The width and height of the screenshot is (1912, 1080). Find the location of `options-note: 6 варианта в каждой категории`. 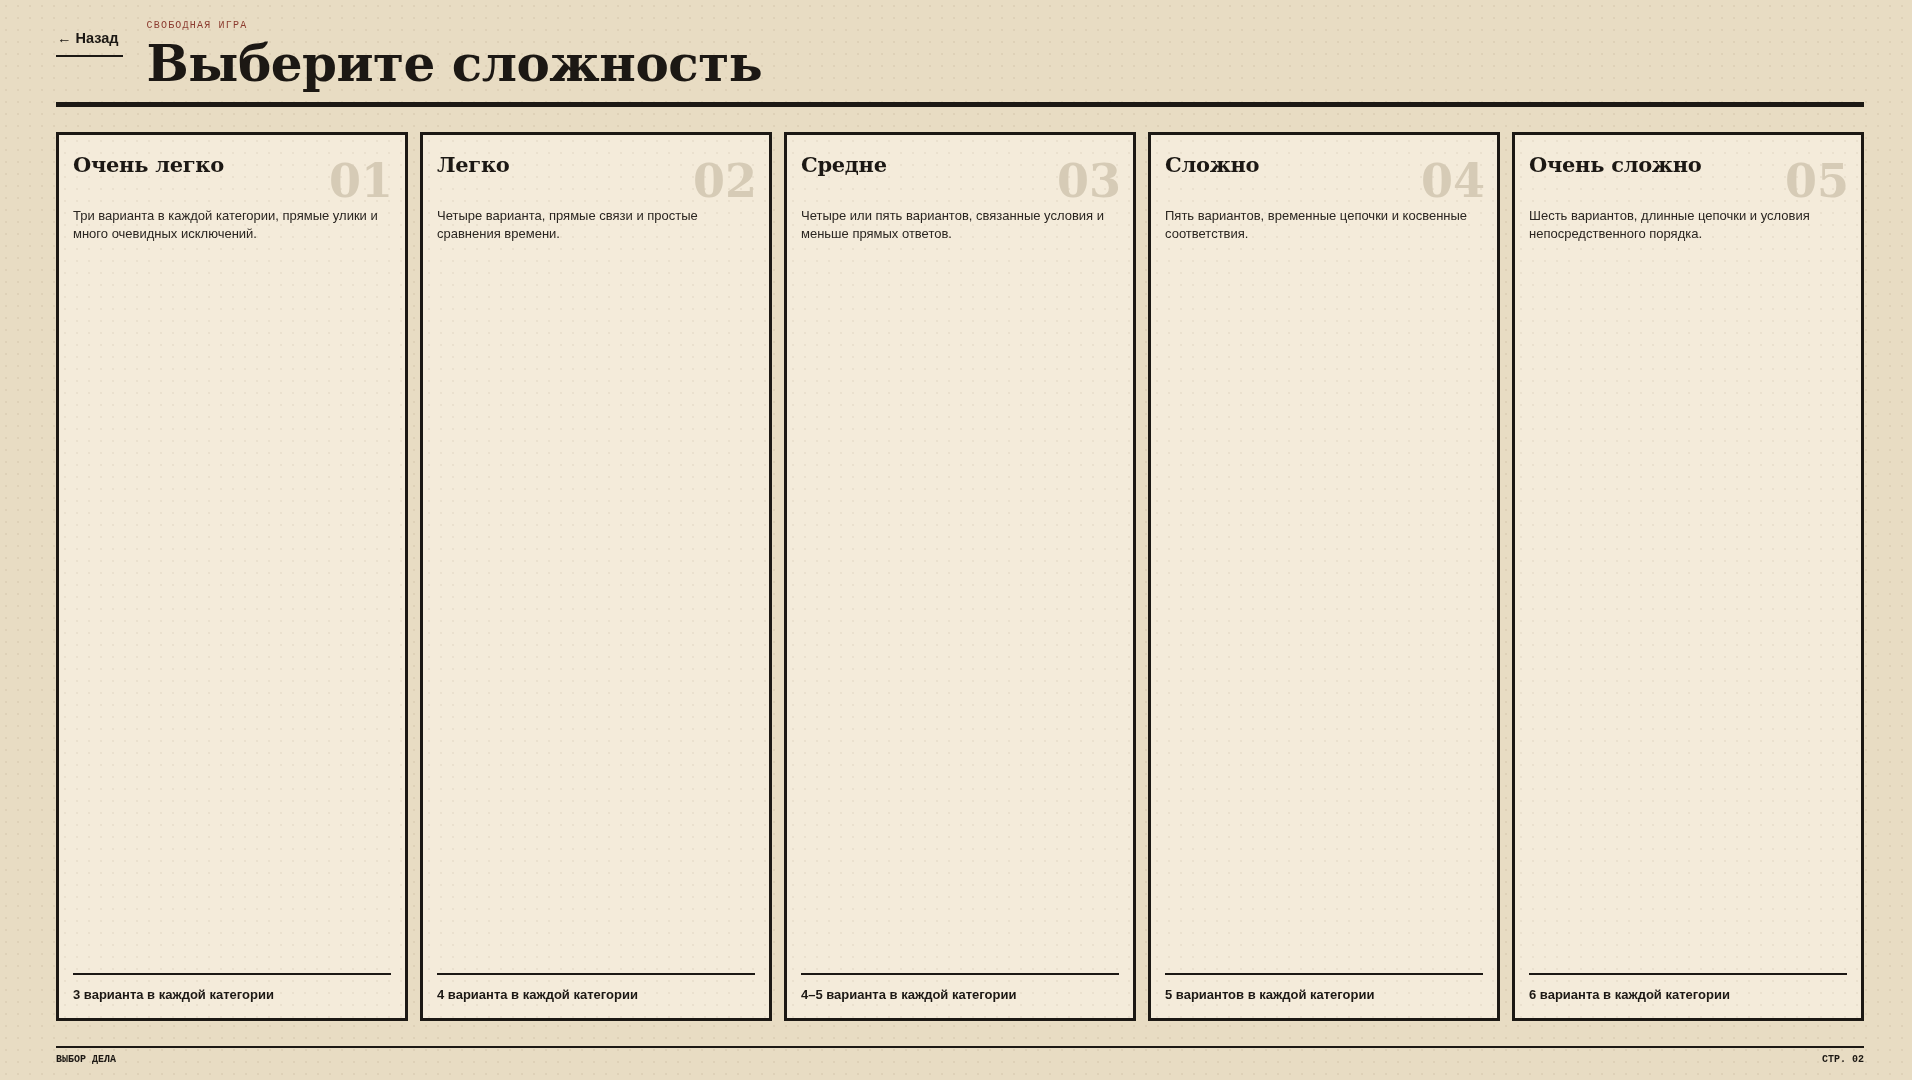

options-note: 6 варианта в каждой категории is located at coordinates (1630, 995).